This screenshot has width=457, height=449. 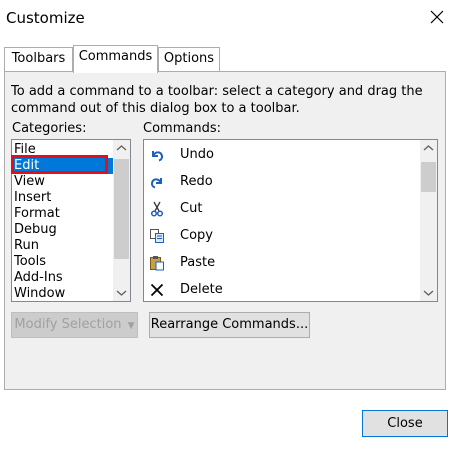 What do you see at coordinates (67, 230) in the screenshot?
I see `category-item-debug: Debug` at bounding box center [67, 230].